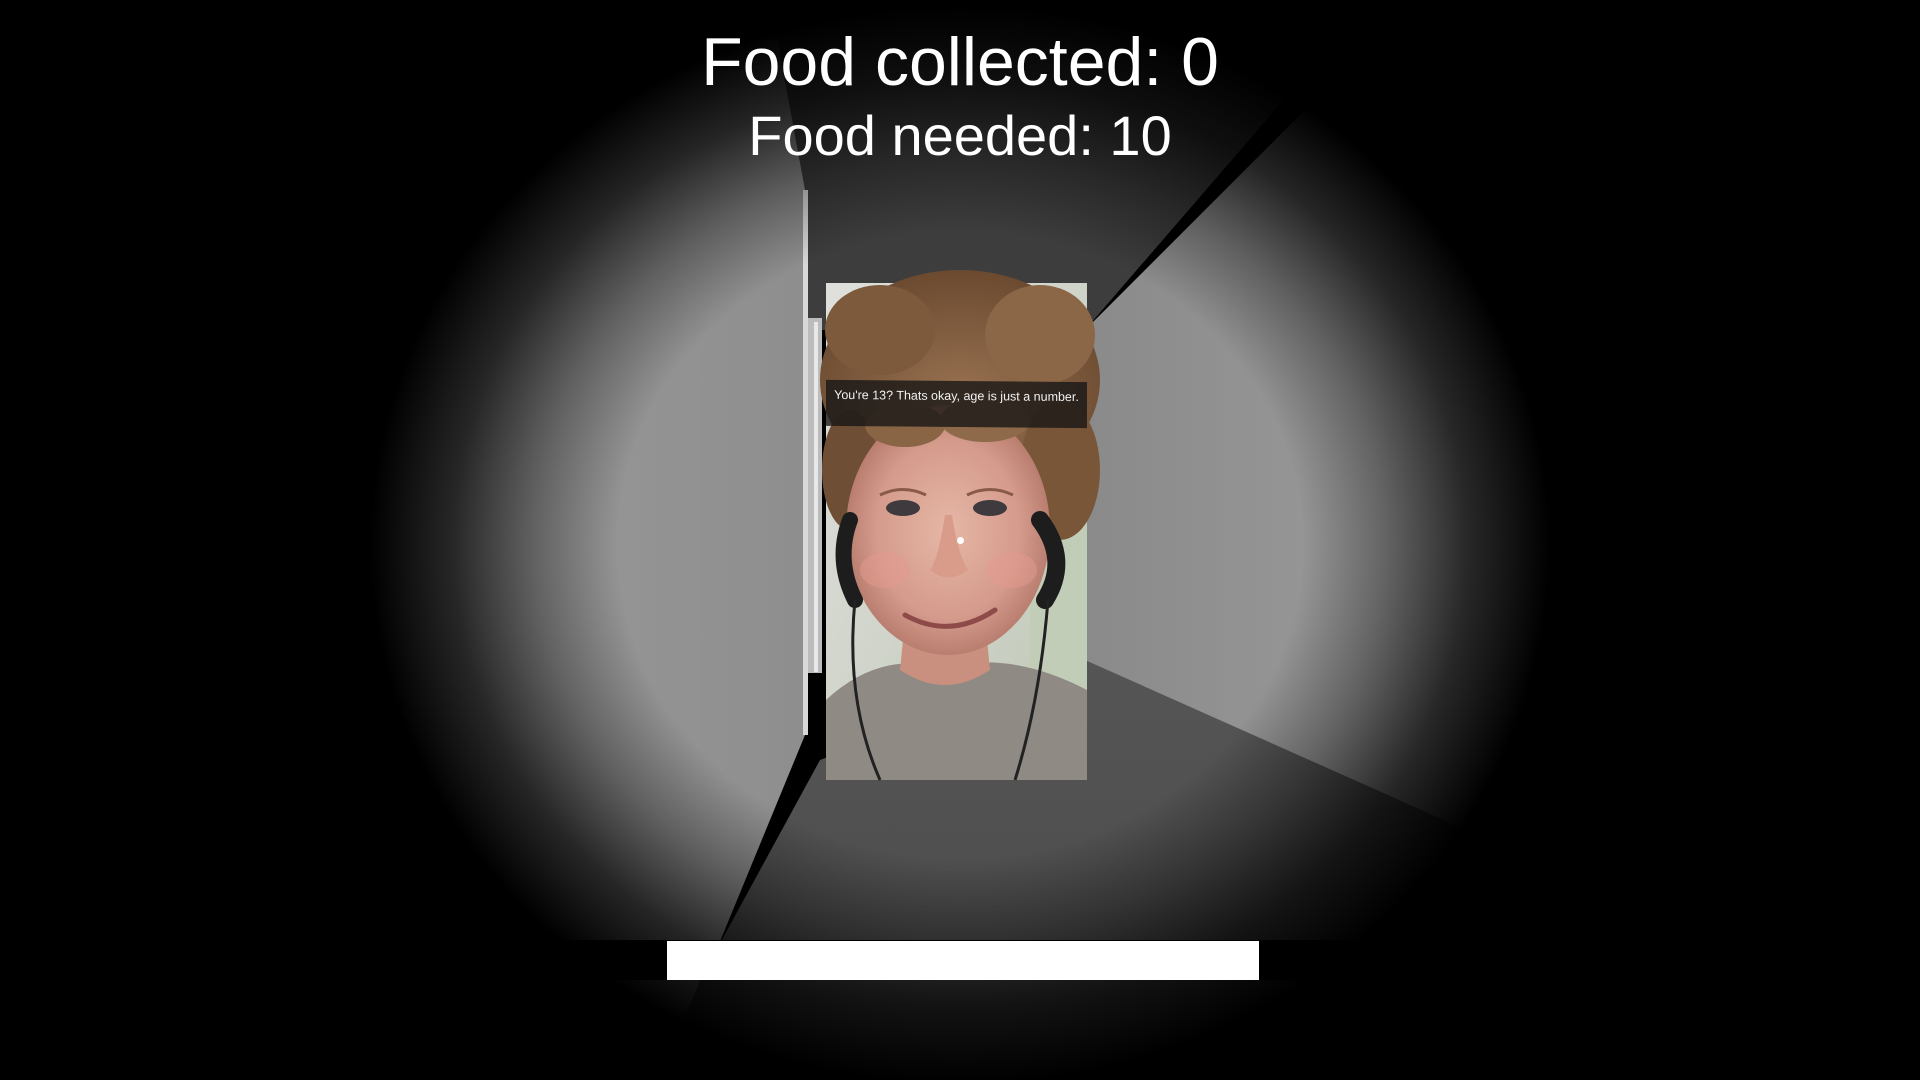 The image size is (1920, 1080). I want to click on crosshair-icon, so click(960, 540).